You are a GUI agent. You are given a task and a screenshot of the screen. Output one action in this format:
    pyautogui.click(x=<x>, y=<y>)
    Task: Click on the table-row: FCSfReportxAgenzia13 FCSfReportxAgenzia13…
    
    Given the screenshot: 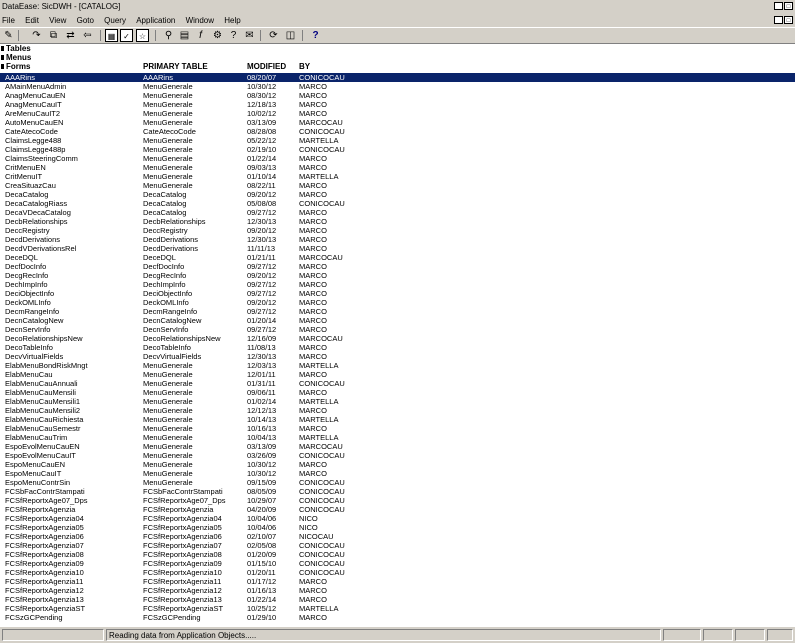 What is the action you would take?
    pyautogui.click(x=397, y=599)
    